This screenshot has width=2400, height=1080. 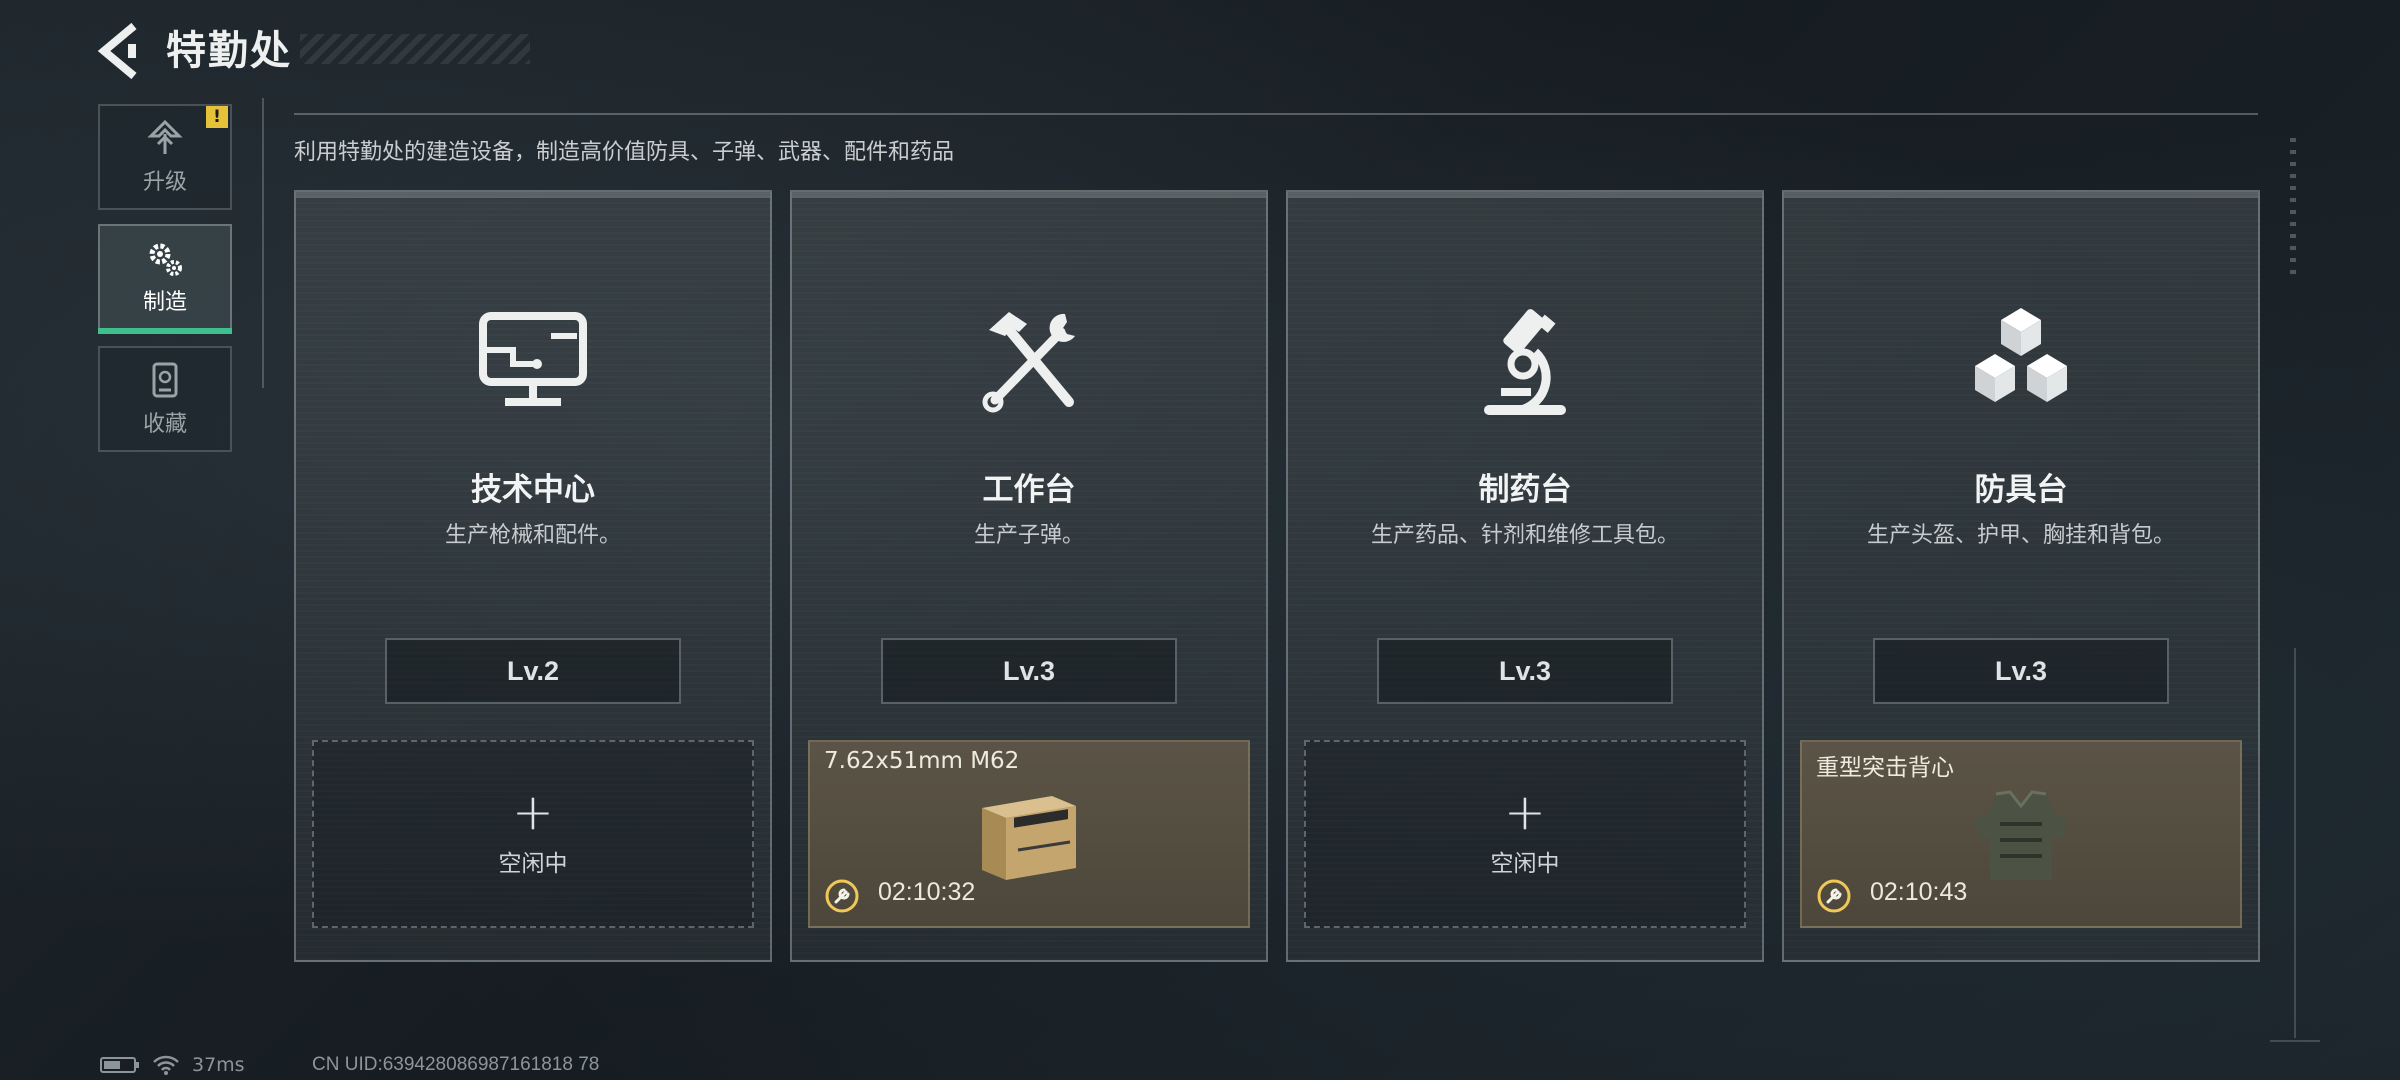 What do you see at coordinates (217, 117) in the screenshot?
I see `warning-badge: !` at bounding box center [217, 117].